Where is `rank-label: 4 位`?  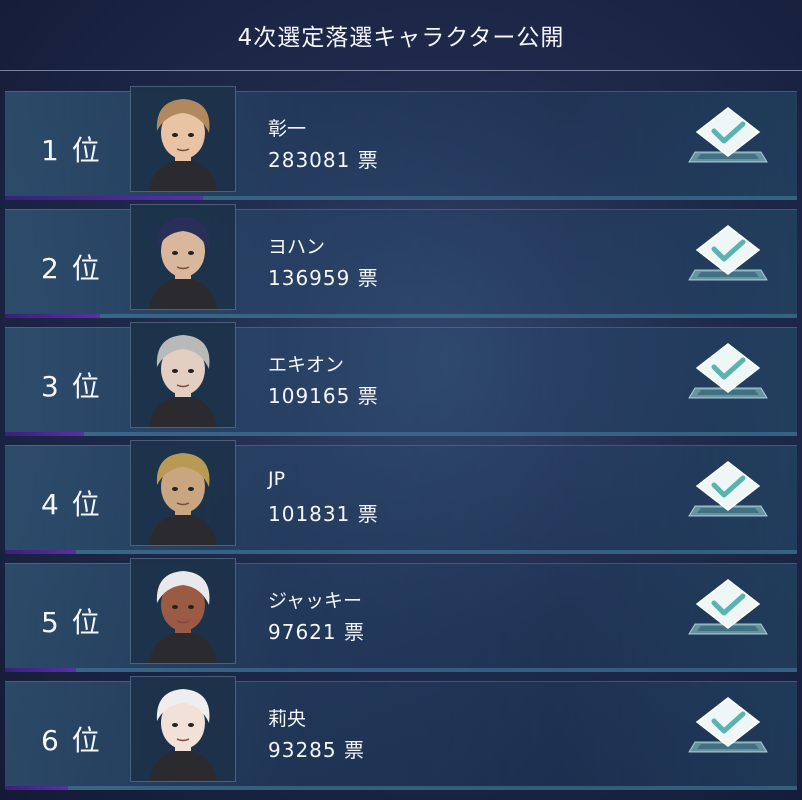
rank-label: 4 位 is located at coordinates (71, 504).